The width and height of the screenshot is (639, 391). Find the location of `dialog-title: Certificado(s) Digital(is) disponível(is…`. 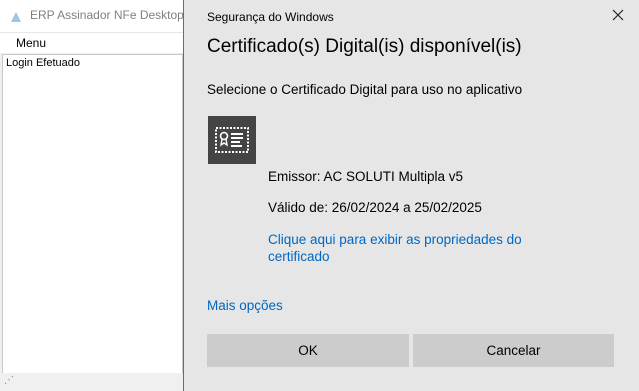

dialog-title: Certificado(s) Digital(is) disponível(is… is located at coordinates (364, 46).